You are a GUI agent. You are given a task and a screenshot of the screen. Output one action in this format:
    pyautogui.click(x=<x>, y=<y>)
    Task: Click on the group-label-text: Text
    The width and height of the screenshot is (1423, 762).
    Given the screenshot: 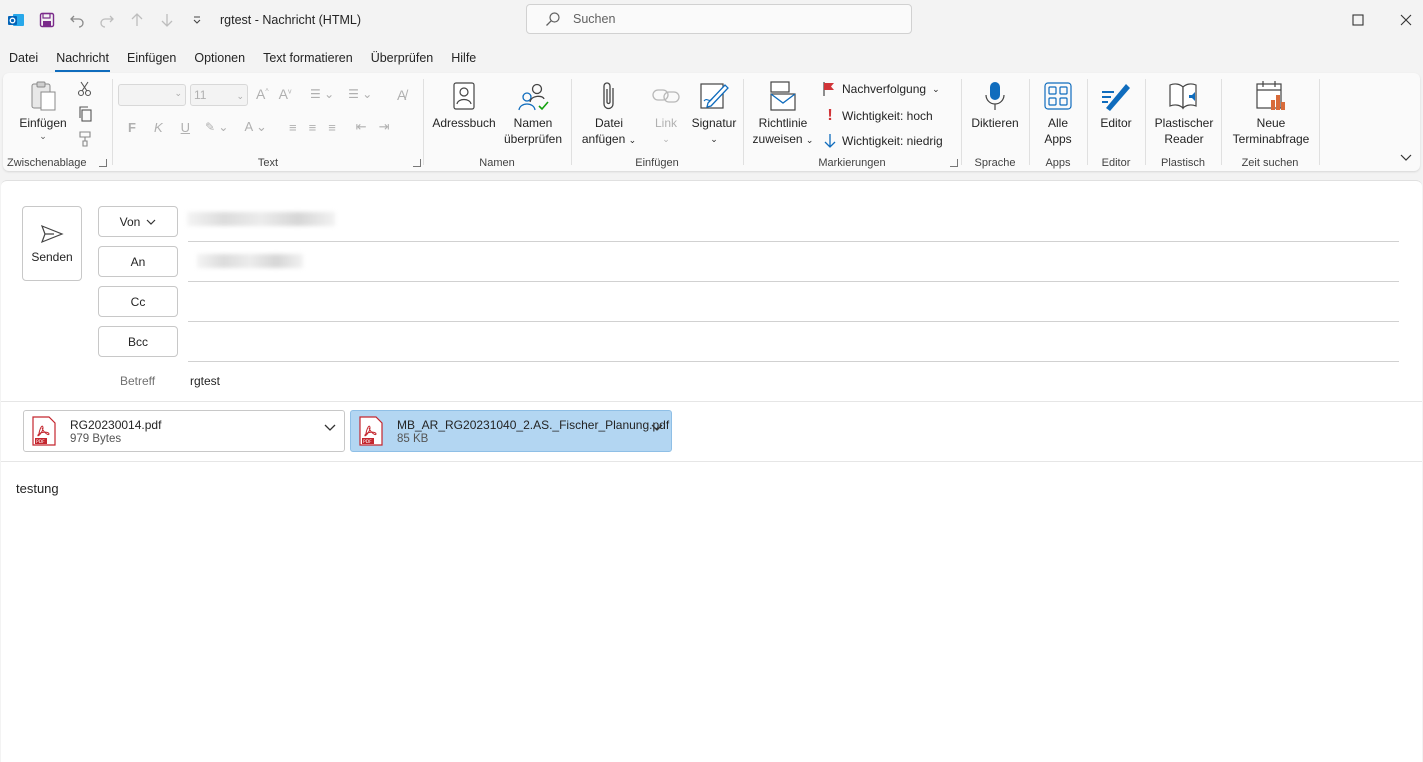 What is the action you would take?
    pyautogui.click(x=268, y=163)
    